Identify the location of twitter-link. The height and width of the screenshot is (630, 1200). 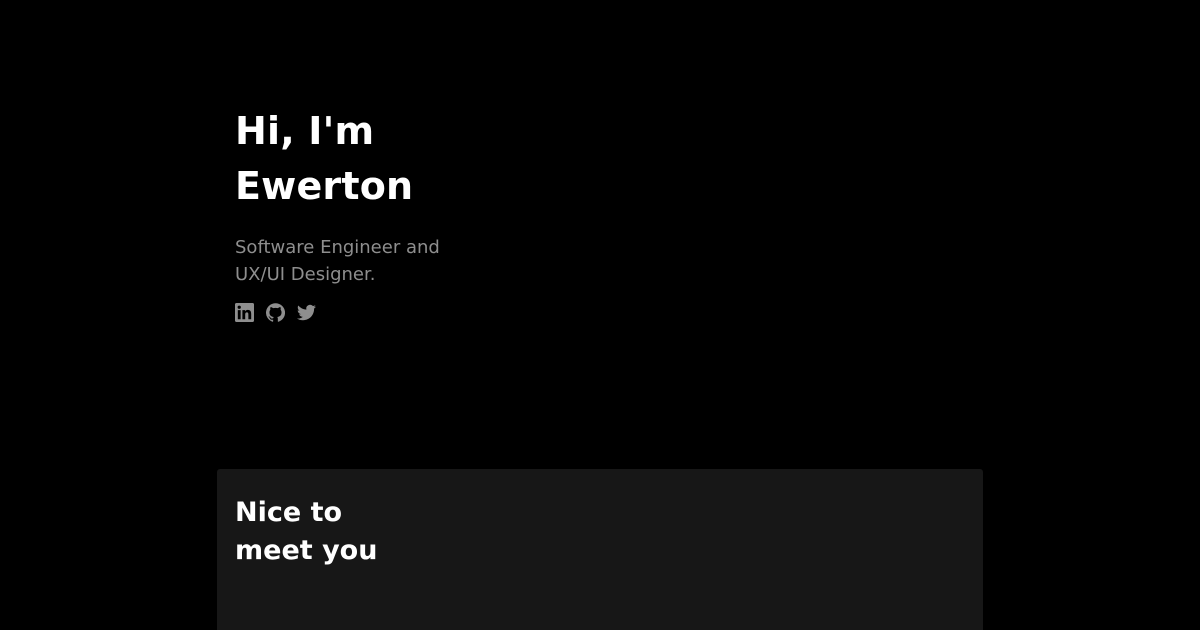
(306, 312).